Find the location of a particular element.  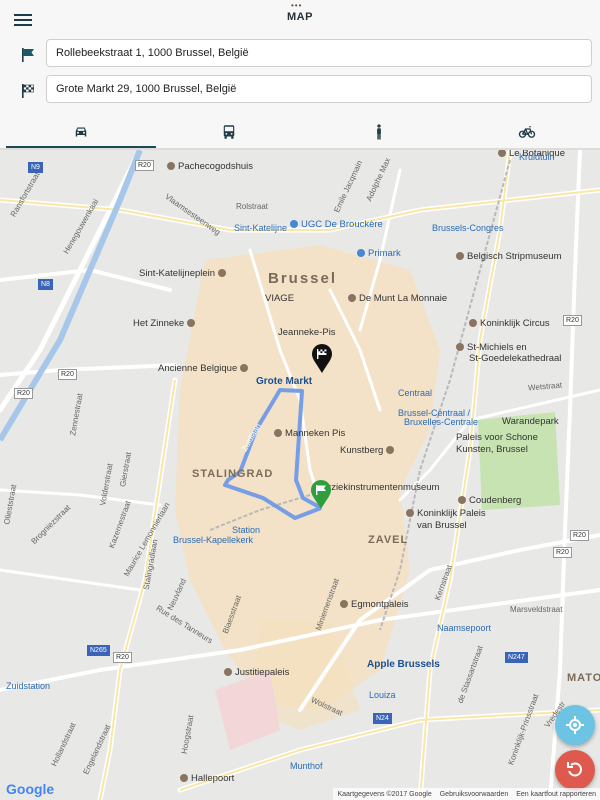

poi-egmontpaleis: Egmontpaleis is located at coordinates (374, 604).